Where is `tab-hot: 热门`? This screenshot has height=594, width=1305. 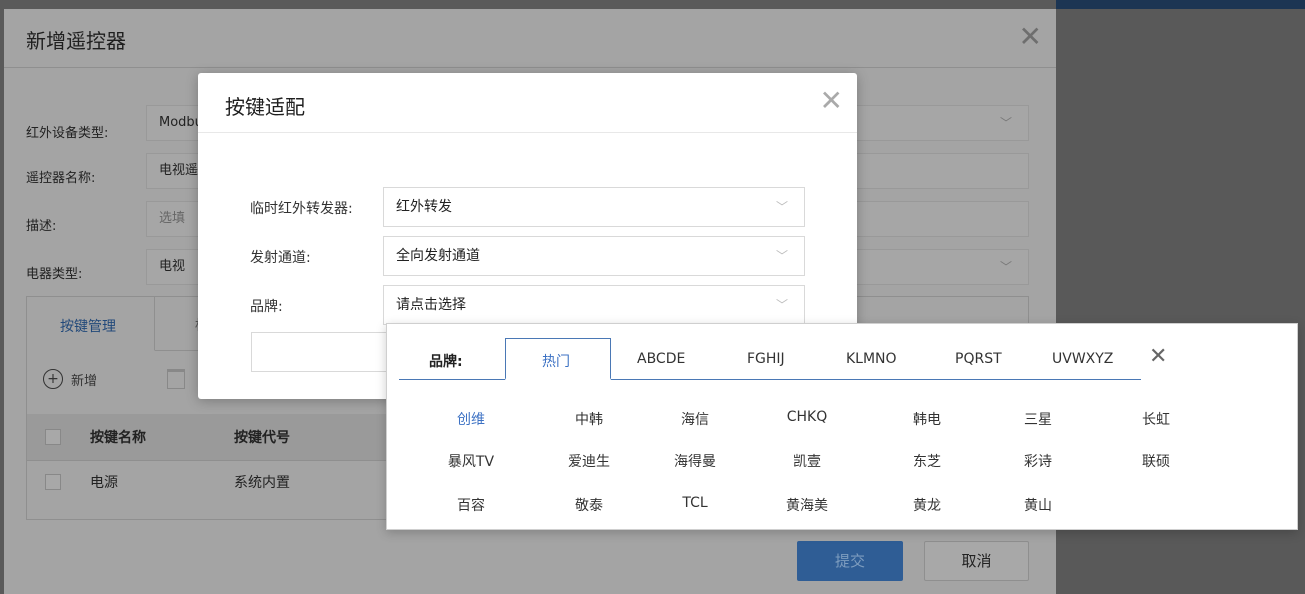 tab-hot: 热门 is located at coordinates (558, 359).